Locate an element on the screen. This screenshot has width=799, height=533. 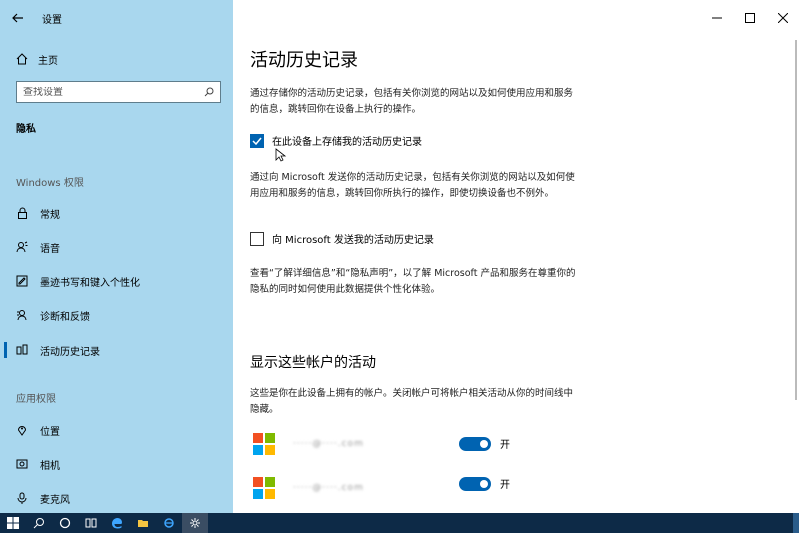
taskbar-edge-button is located at coordinates (117, 523).